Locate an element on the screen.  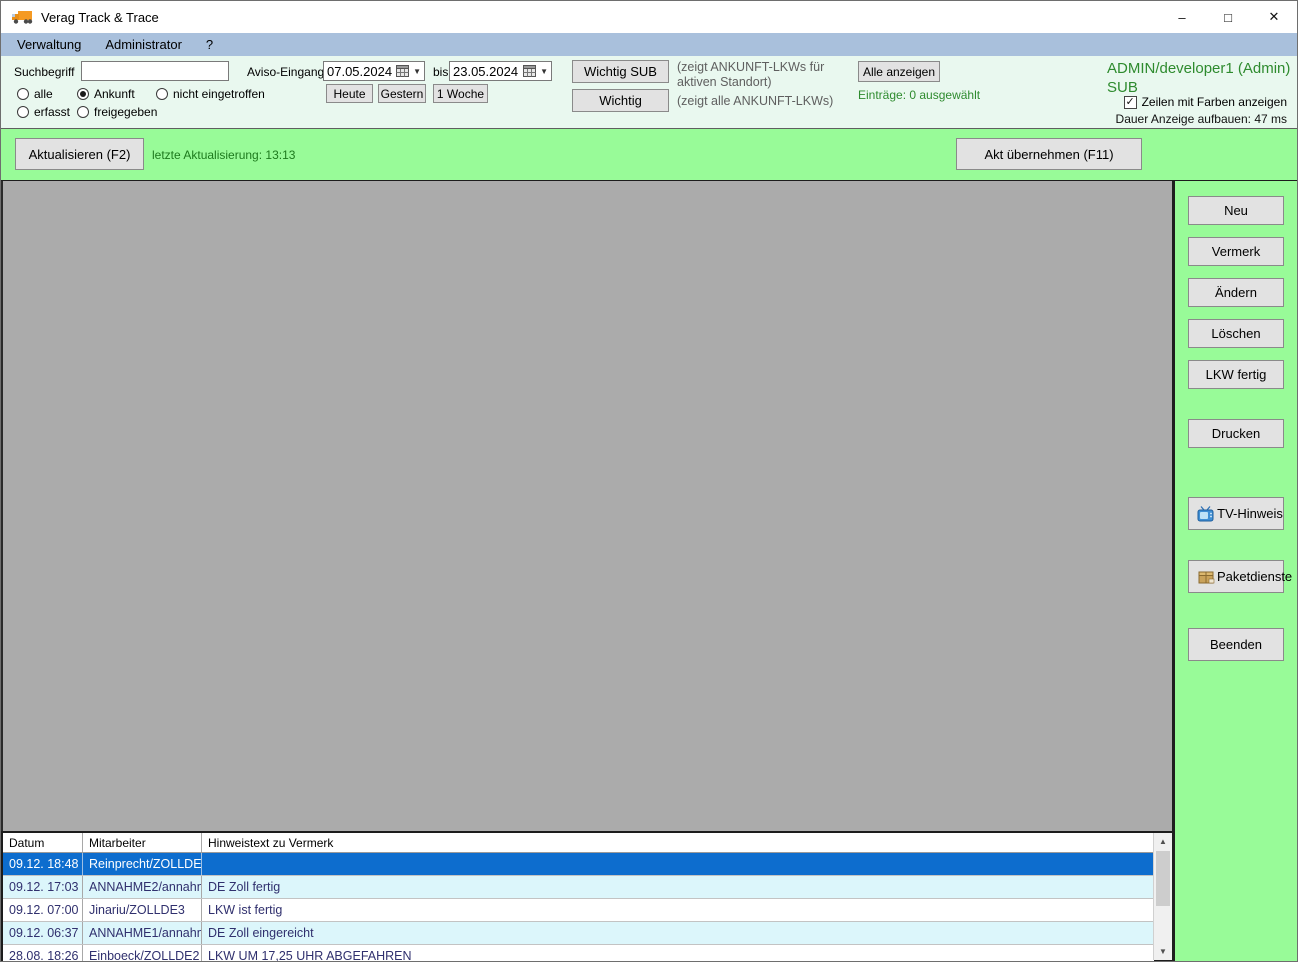
truck-icon is located at coordinates (22, 17).